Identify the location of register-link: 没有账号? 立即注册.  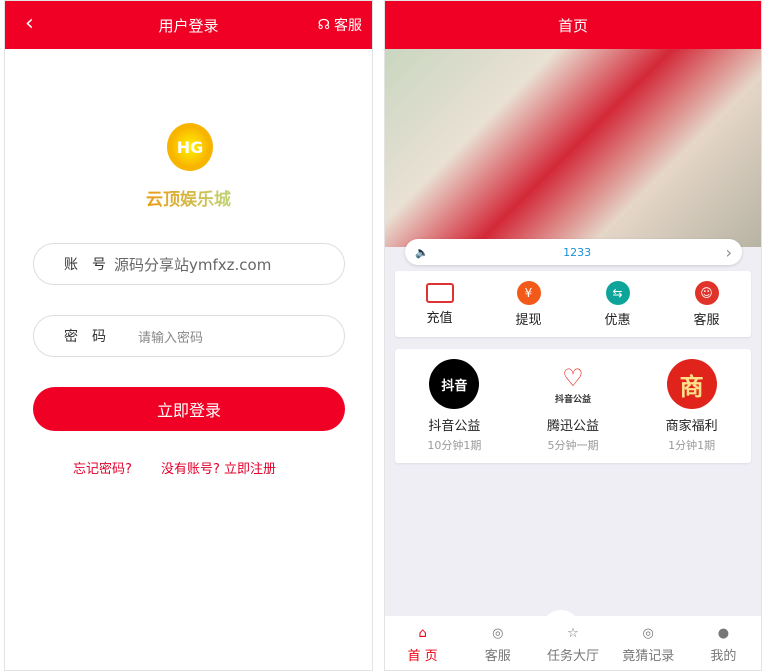
(218, 467).